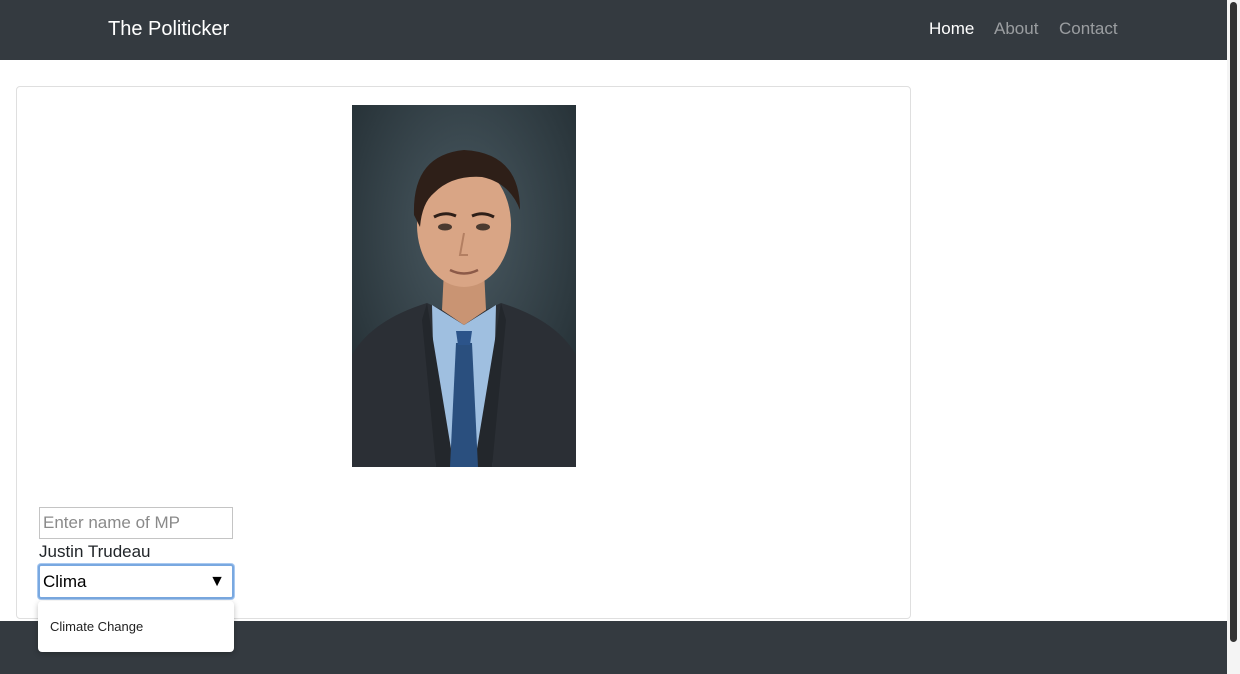 The image size is (1240, 674). What do you see at coordinates (136, 523) in the screenshot?
I see `mp-search-input` at bounding box center [136, 523].